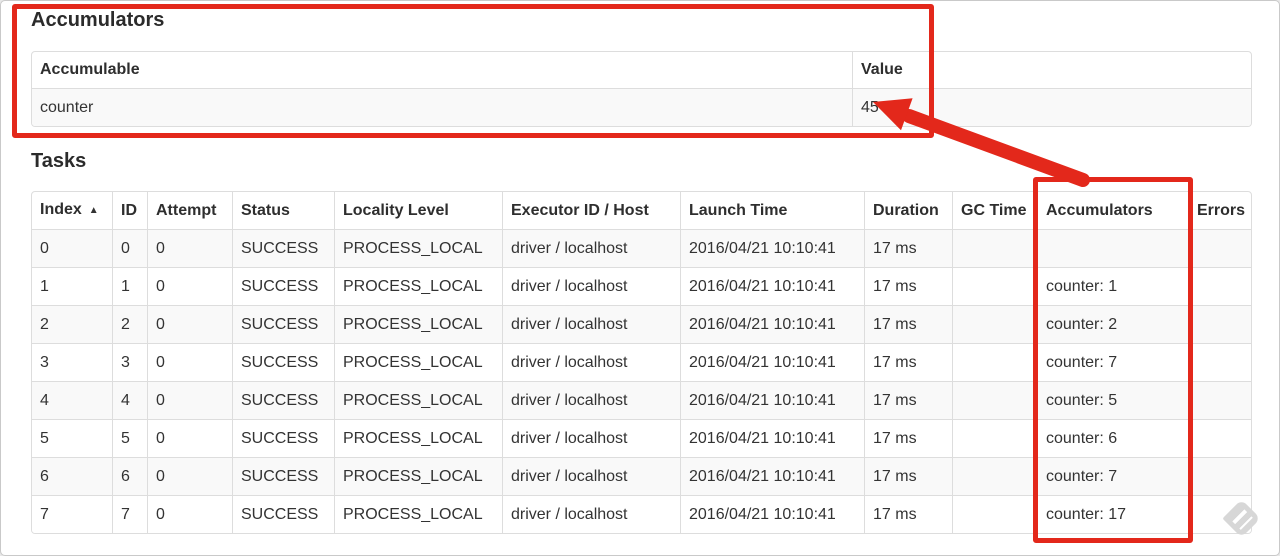 Image resolution: width=1280 pixels, height=556 pixels. Describe the element at coordinates (72, 211) in the screenshot. I see `index-column-header: Index ▲` at that location.